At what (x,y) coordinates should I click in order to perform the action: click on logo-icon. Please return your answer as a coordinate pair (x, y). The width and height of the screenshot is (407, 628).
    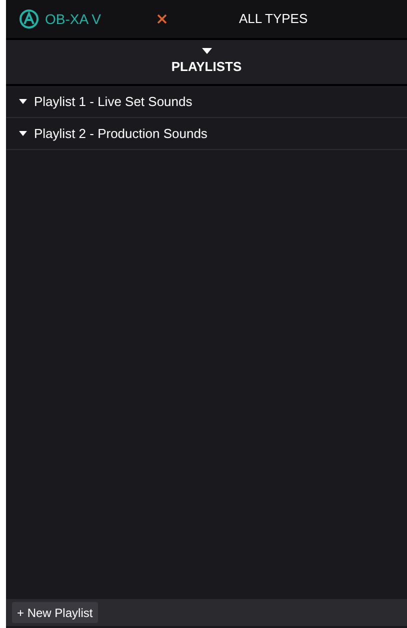
    Looking at the image, I should click on (29, 19).